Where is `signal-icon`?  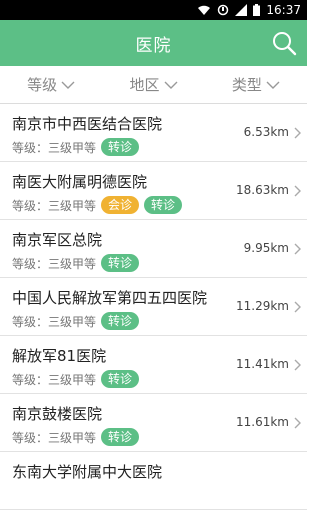 signal-icon is located at coordinates (241, 10).